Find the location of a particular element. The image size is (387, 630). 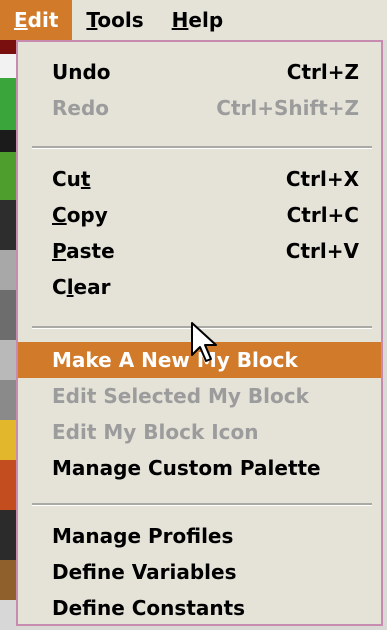

manage-palette-label: Manage Custom Palette is located at coordinates (186, 468).